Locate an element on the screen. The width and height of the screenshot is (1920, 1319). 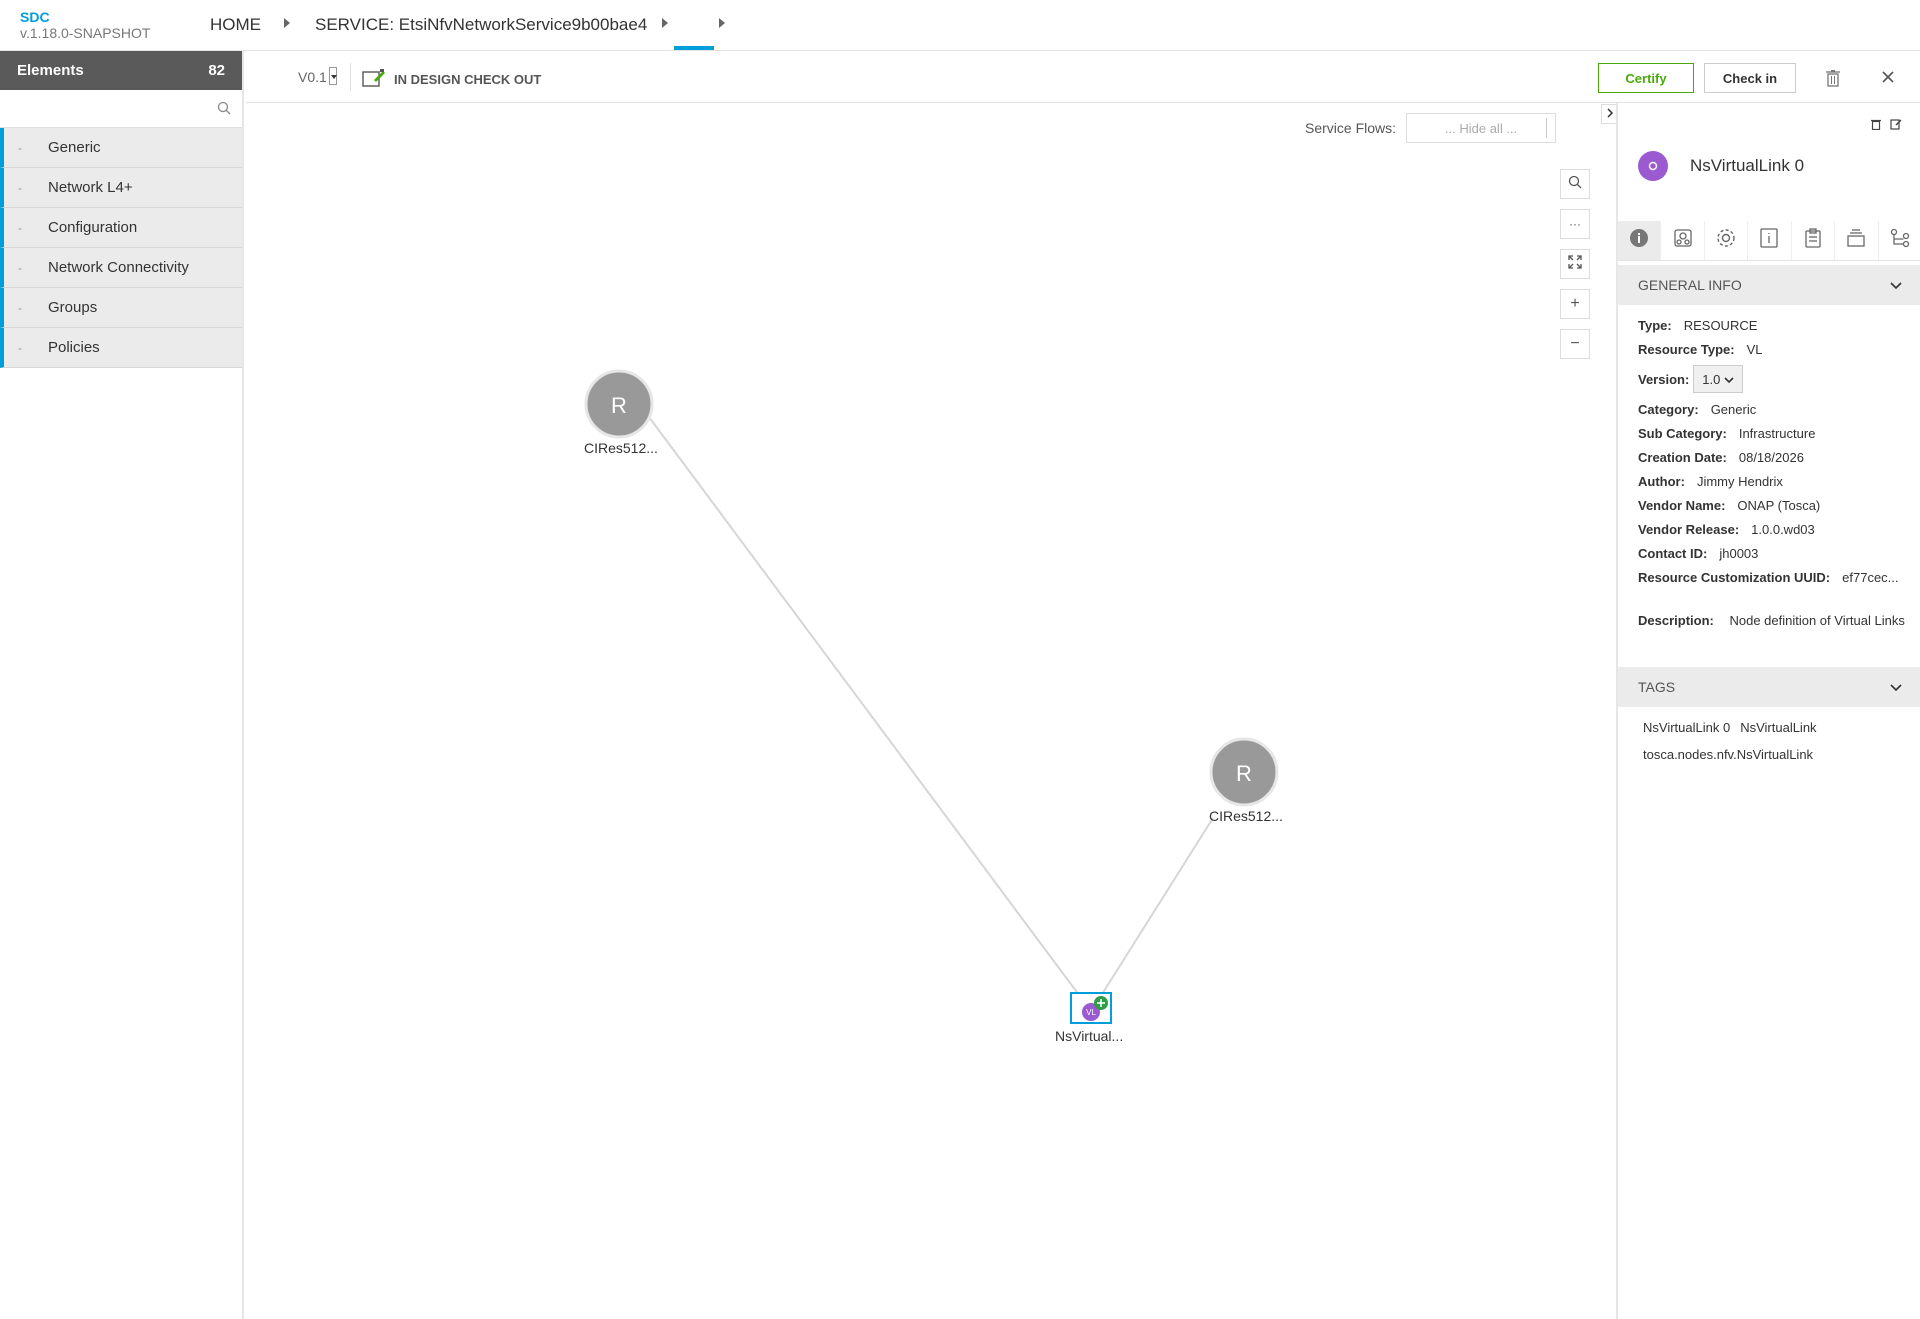
lifecycle-status: IN DESIGN CHECK OUT is located at coordinates (451, 79).